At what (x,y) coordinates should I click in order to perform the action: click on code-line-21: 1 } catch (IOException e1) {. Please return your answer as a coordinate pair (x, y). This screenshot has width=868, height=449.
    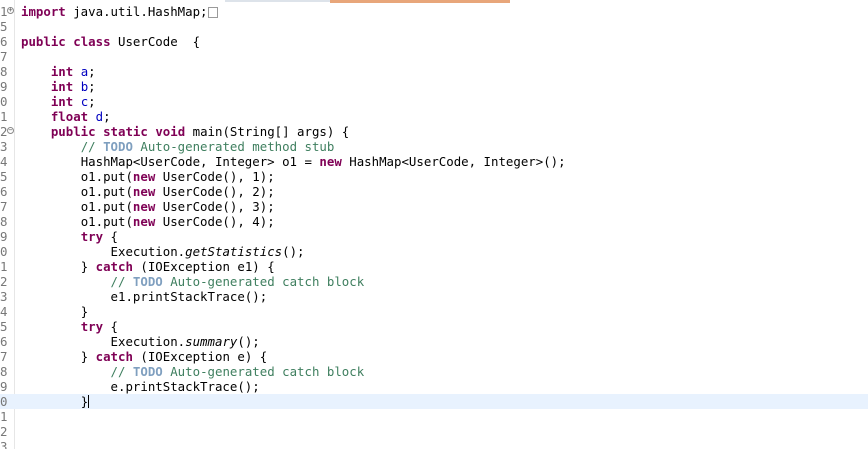
    Looking at the image, I should click on (434, 266).